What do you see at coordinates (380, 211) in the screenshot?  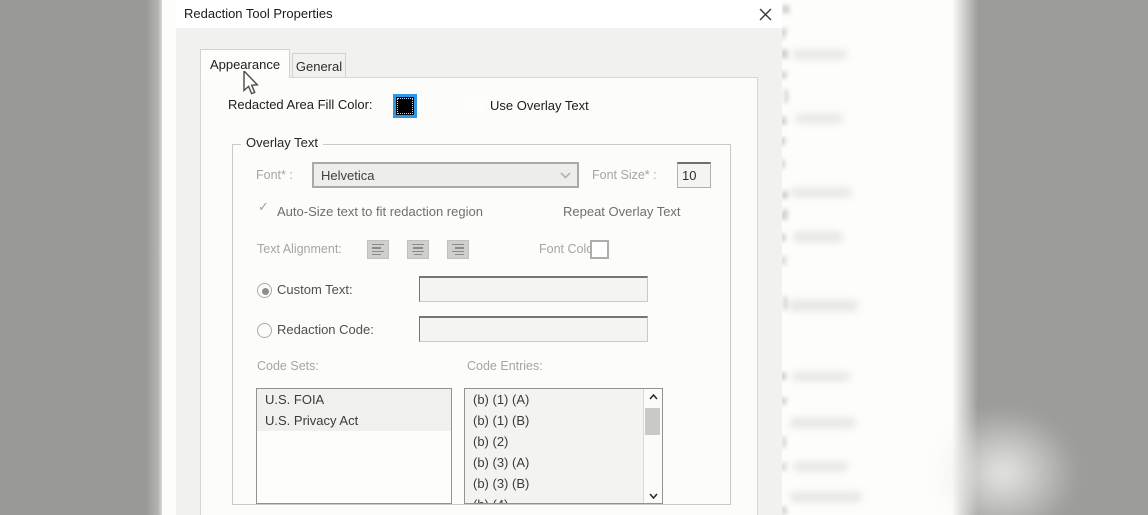 I see `autosize-label: Auto-Size text to fit redaction region` at bounding box center [380, 211].